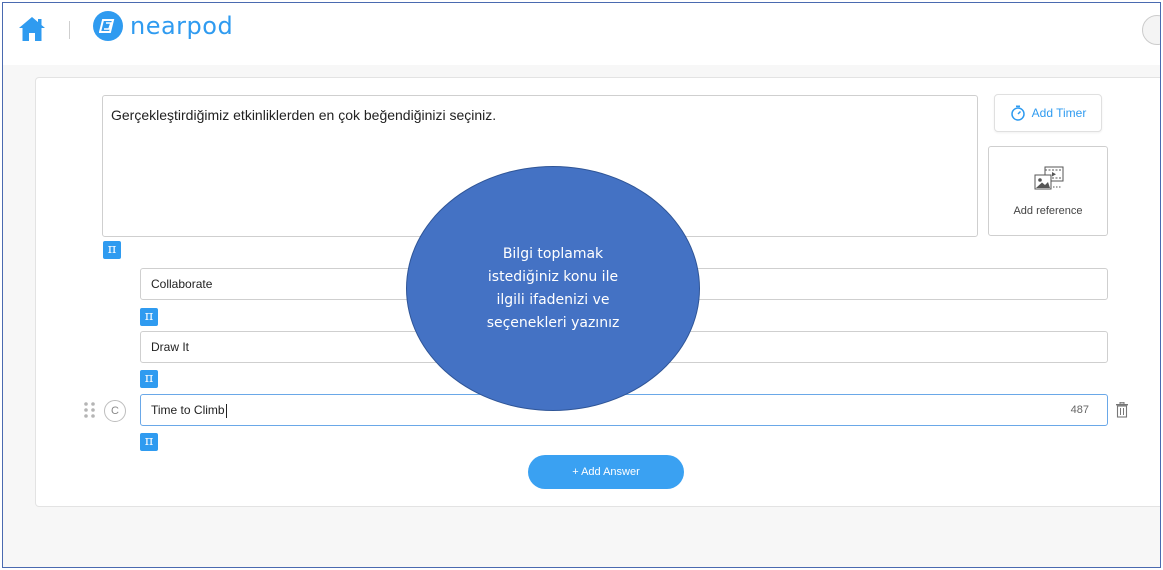 The image size is (1163, 570). What do you see at coordinates (606, 472) in the screenshot?
I see `add-answer-button: + Add Answer` at bounding box center [606, 472].